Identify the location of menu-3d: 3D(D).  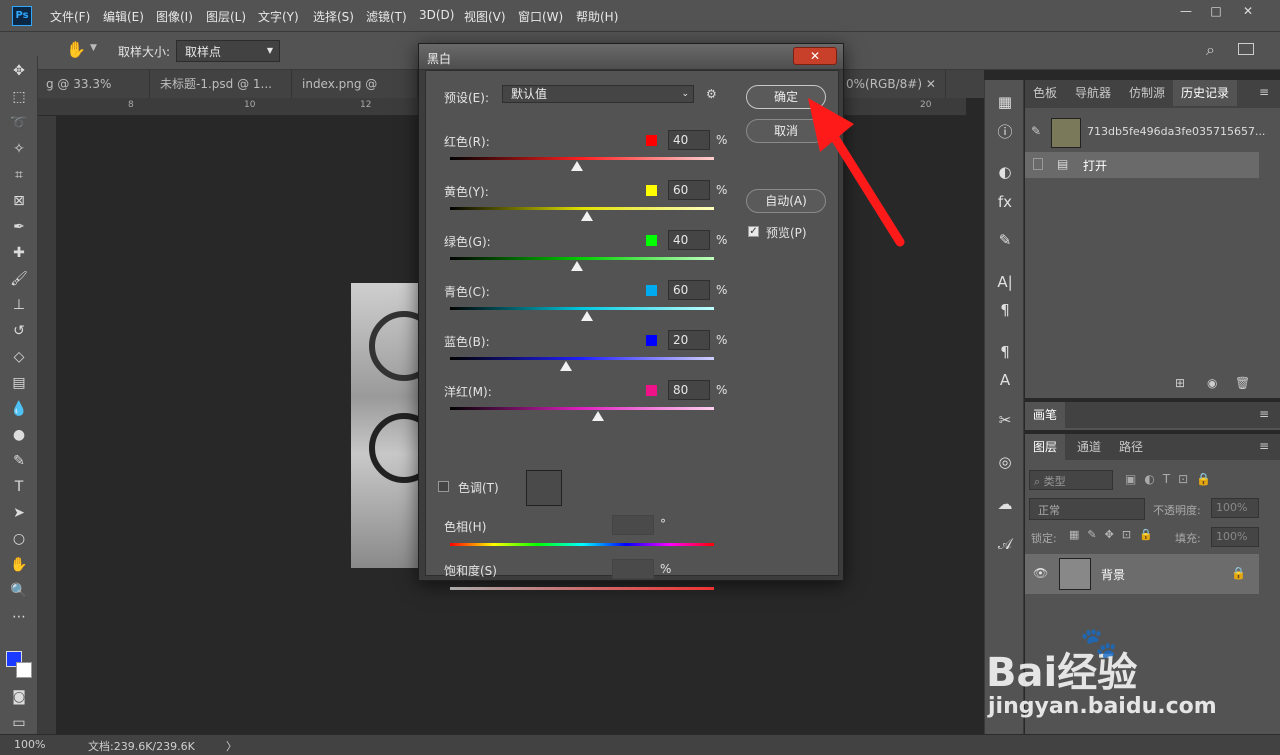
(436, 15).